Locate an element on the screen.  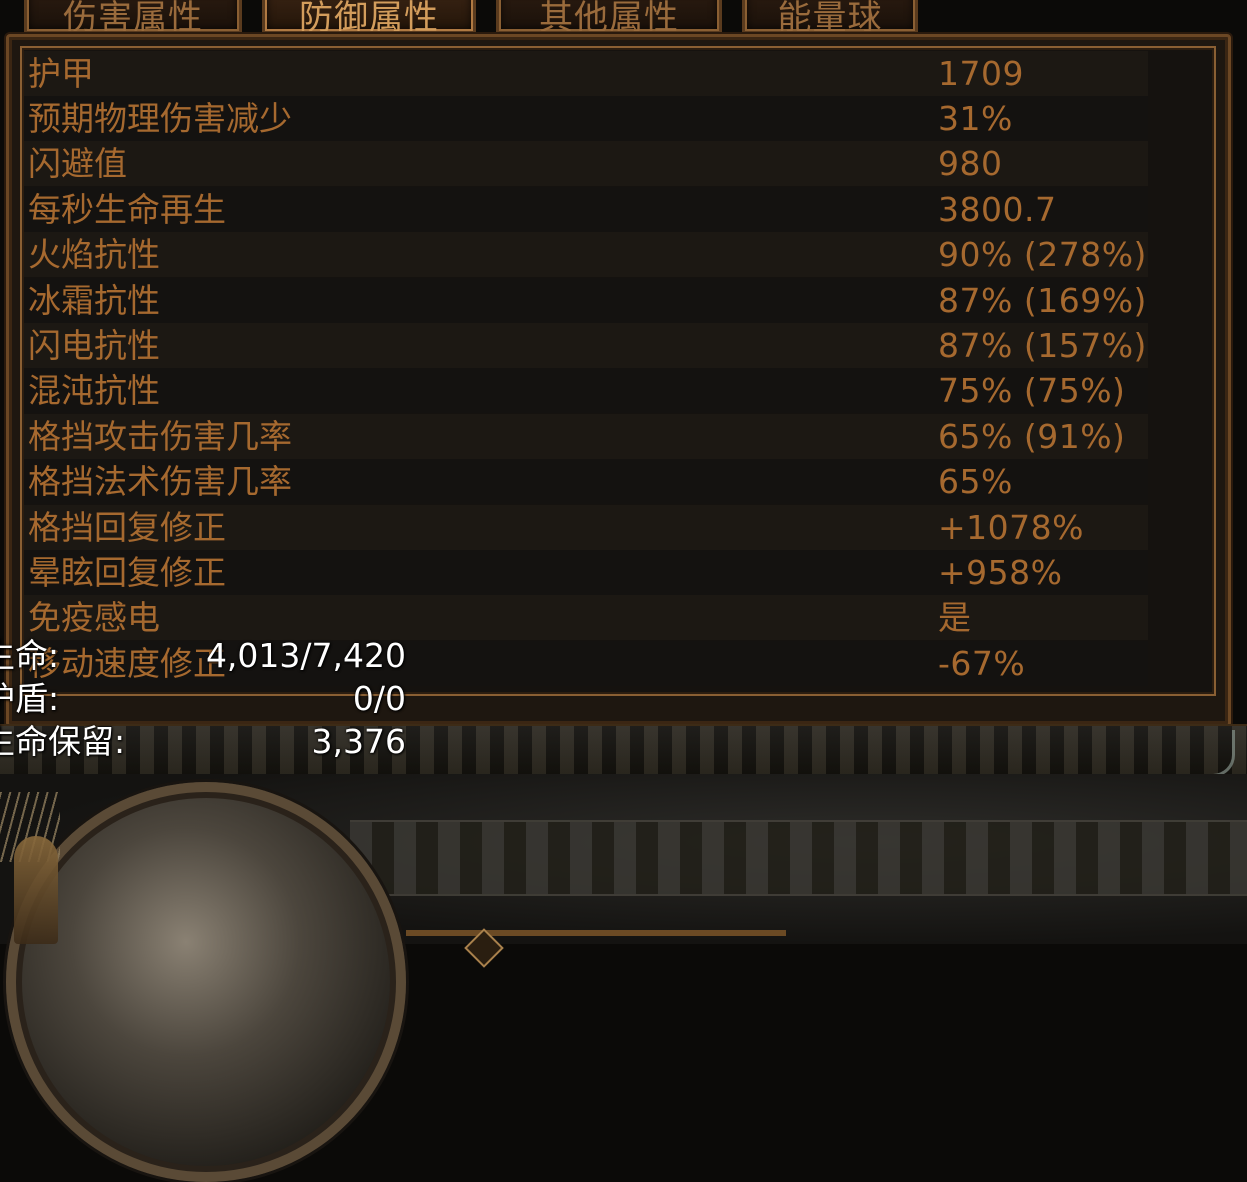
stat-row-cold-res: 冰霜抗性 87% (169%) is located at coordinates (586, 300).